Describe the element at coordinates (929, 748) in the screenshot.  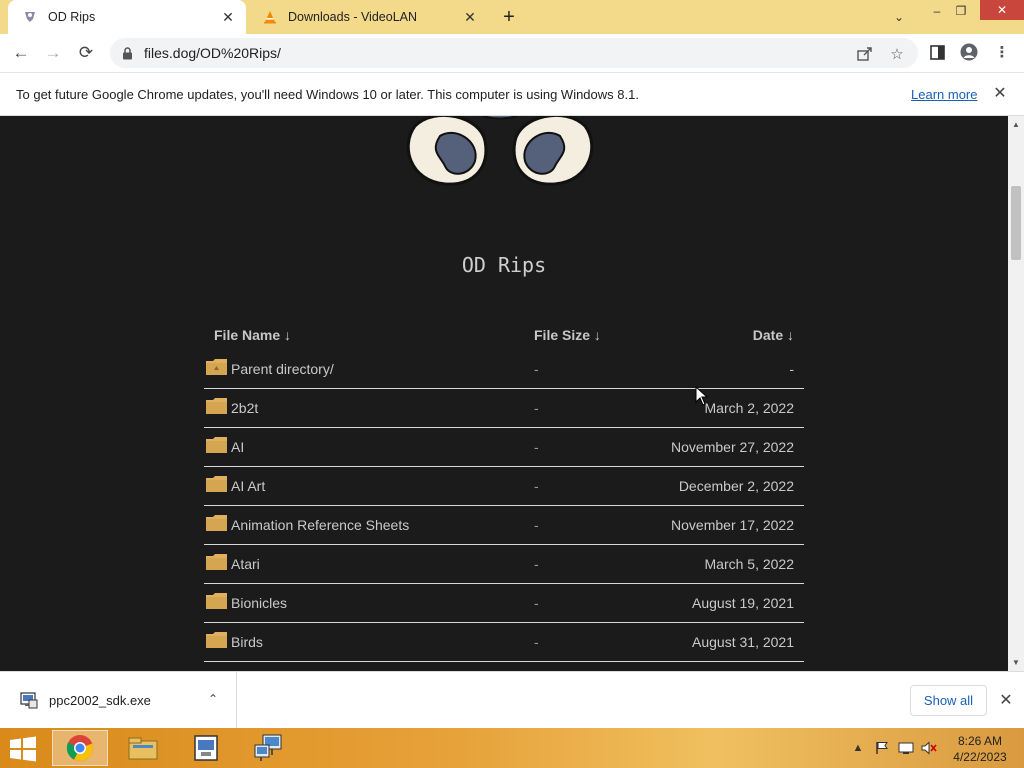
I see `volume-muted-icon` at that location.